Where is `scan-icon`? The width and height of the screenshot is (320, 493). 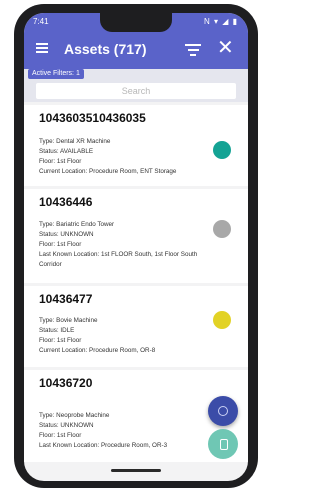
scan-icon is located at coordinates (223, 411).